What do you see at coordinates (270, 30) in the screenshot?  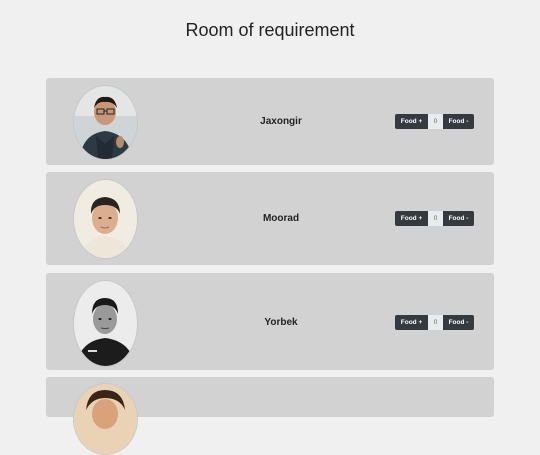 I see `page-title: Room of requirement` at bounding box center [270, 30].